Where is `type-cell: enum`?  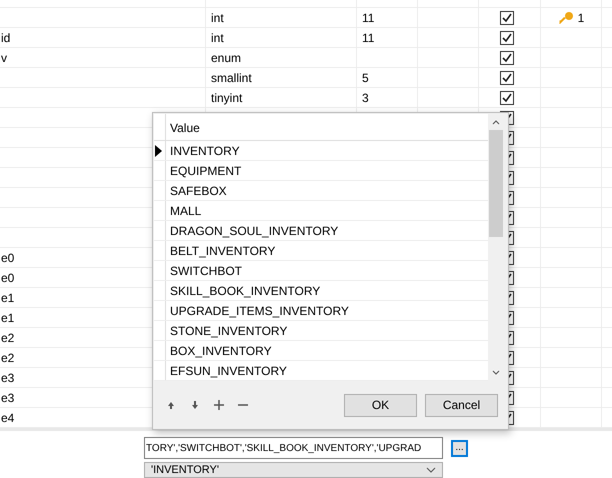 type-cell: enum is located at coordinates (226, 57).